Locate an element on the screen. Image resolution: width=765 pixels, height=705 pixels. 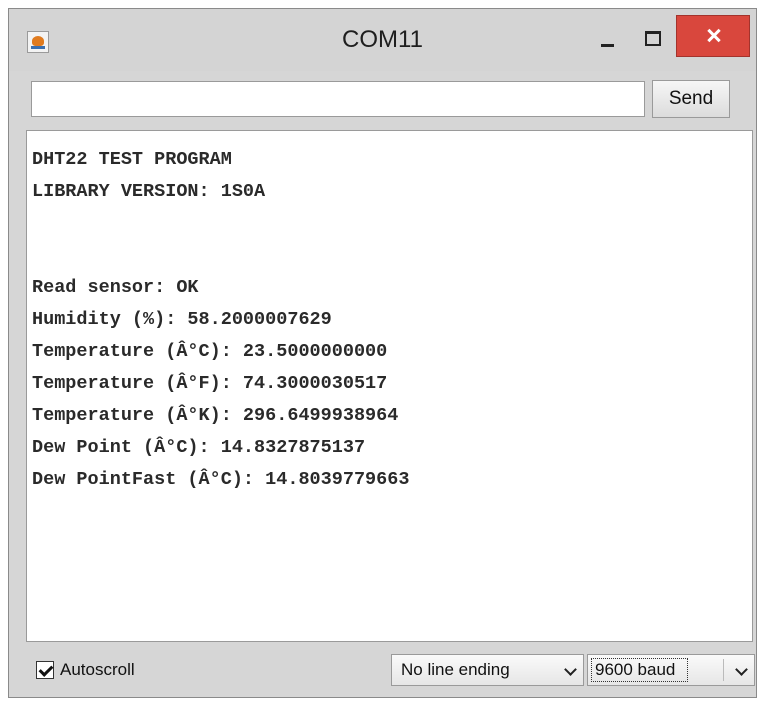
close-button is located at coordinates (713, 36).